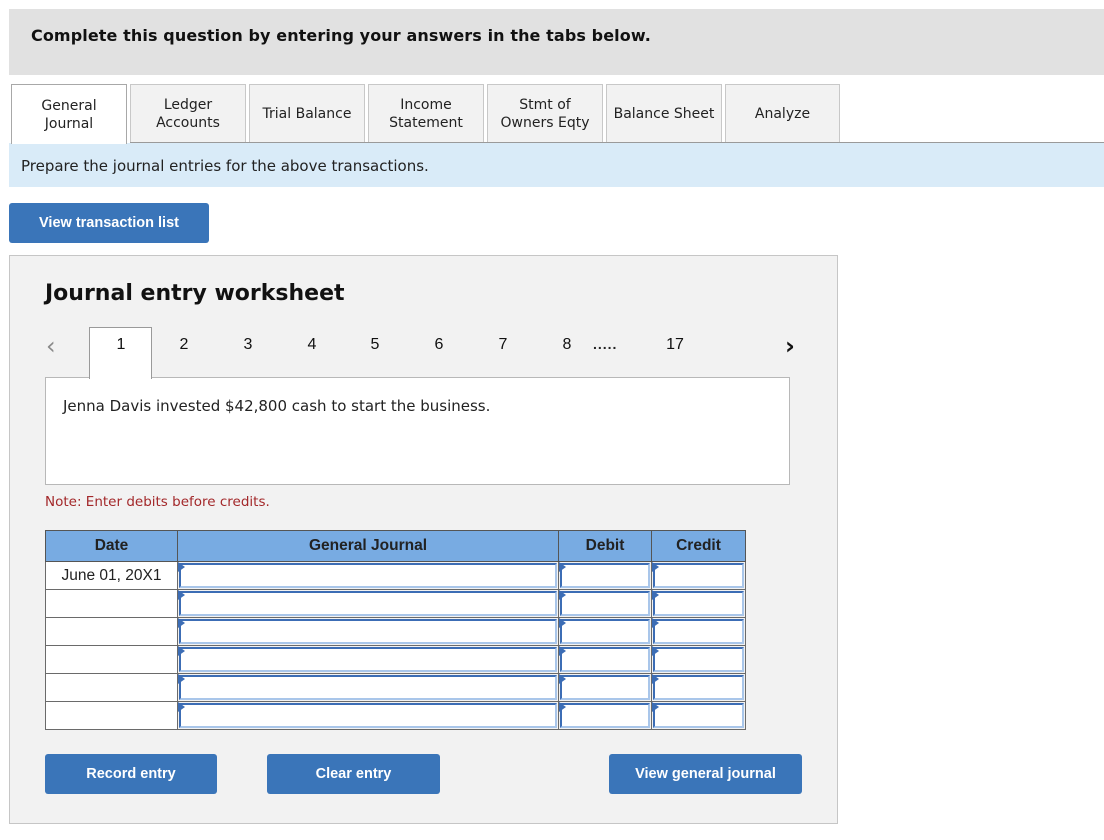 Image resolution: width=1104 pixels, height=840 pixels. Describe the element at coordinates (790, 346) in the screenshot. I see `chevron-right-icon: ›` at that location.